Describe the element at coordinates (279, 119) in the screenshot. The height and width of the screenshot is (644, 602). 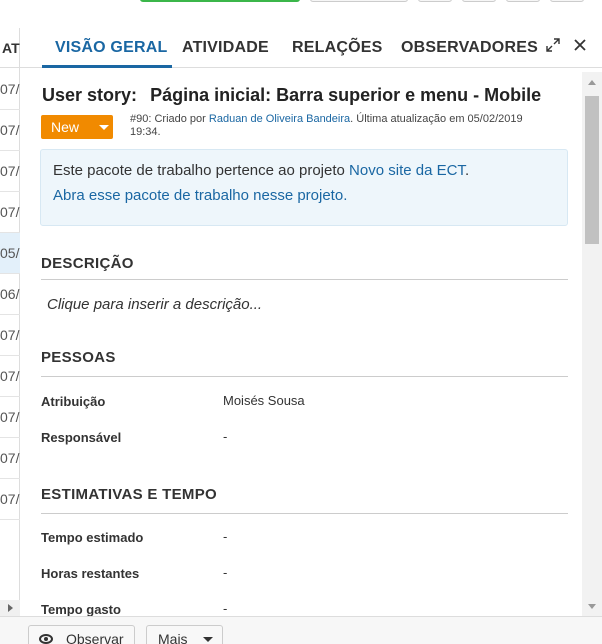
I see `author-link: Raduan de Oliveira Bandeira` at that location.